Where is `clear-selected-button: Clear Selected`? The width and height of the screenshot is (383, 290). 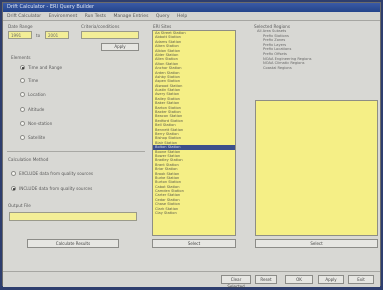 clear-selected-button: Clear Selected is located at coordinates (236, 282).